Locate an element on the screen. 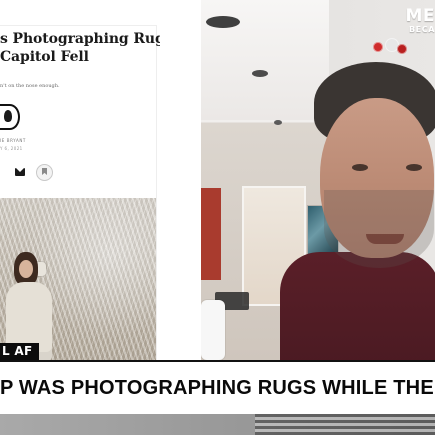 The image size is (435, 435). bookmark-icon is located at coordinates (44, 172).